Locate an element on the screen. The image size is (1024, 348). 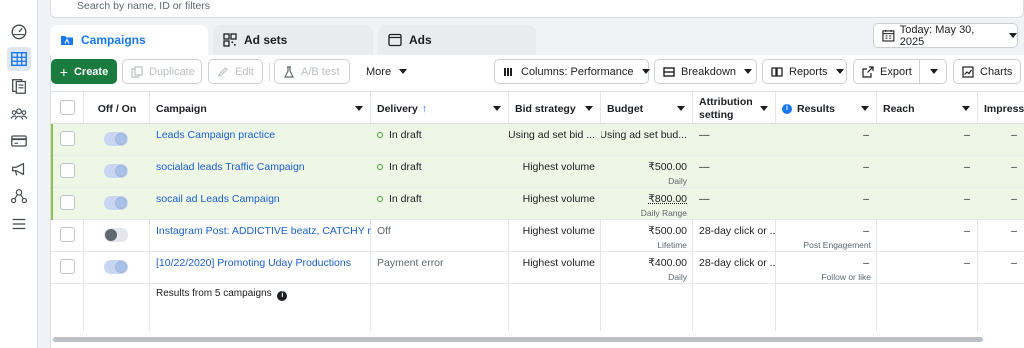
campaign-name-link: [10/22/2020] Promoting Uday Productions is located at coordinates (253, 263).